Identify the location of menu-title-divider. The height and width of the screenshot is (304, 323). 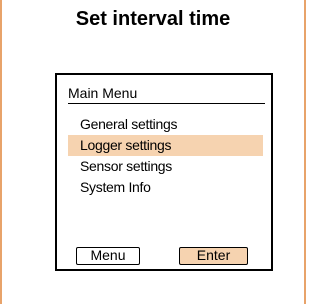
(166, 103).